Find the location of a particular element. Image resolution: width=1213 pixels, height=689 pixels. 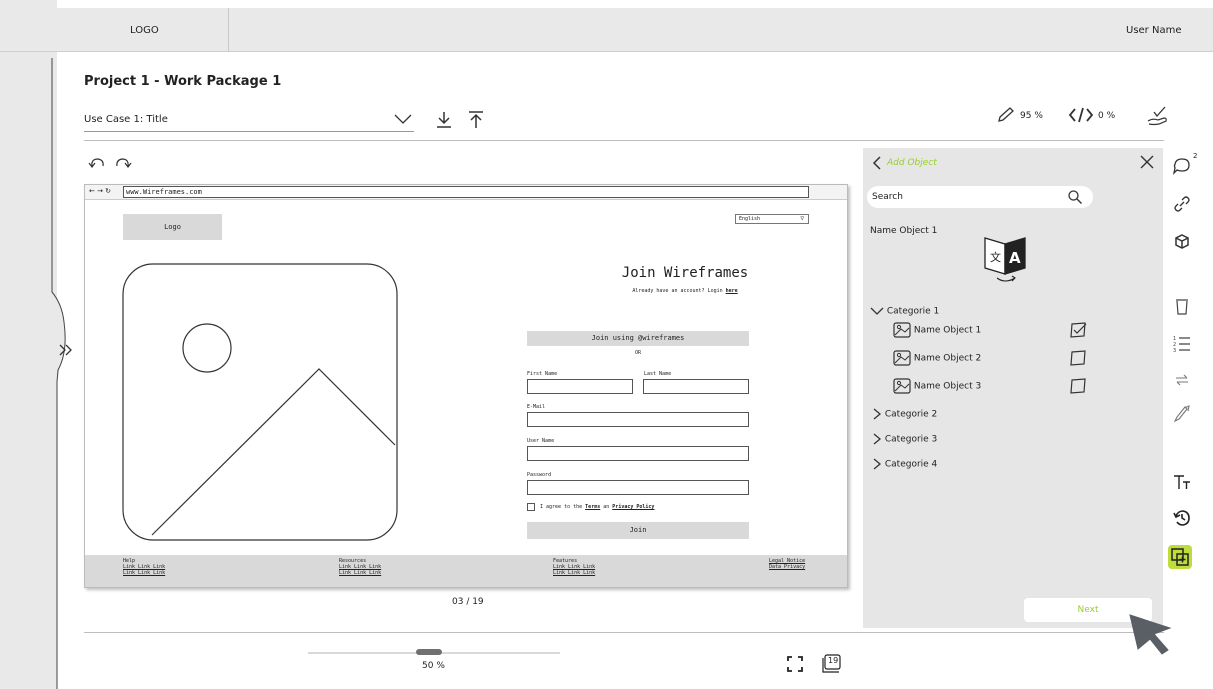

category-toggle: Categorie 3 is located at coordinates (904, 439).